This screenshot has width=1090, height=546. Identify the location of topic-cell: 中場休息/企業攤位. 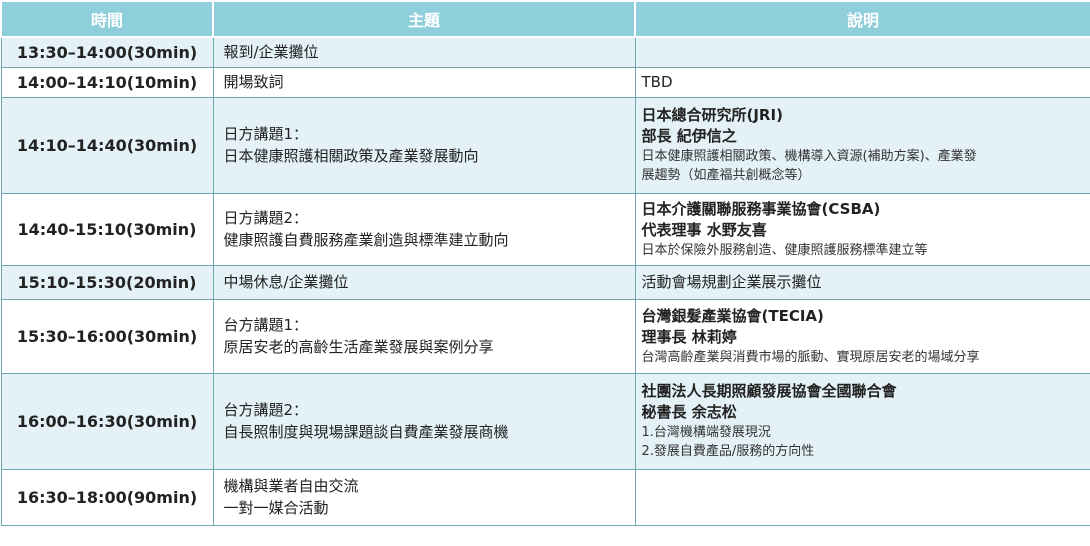
(424, 282).